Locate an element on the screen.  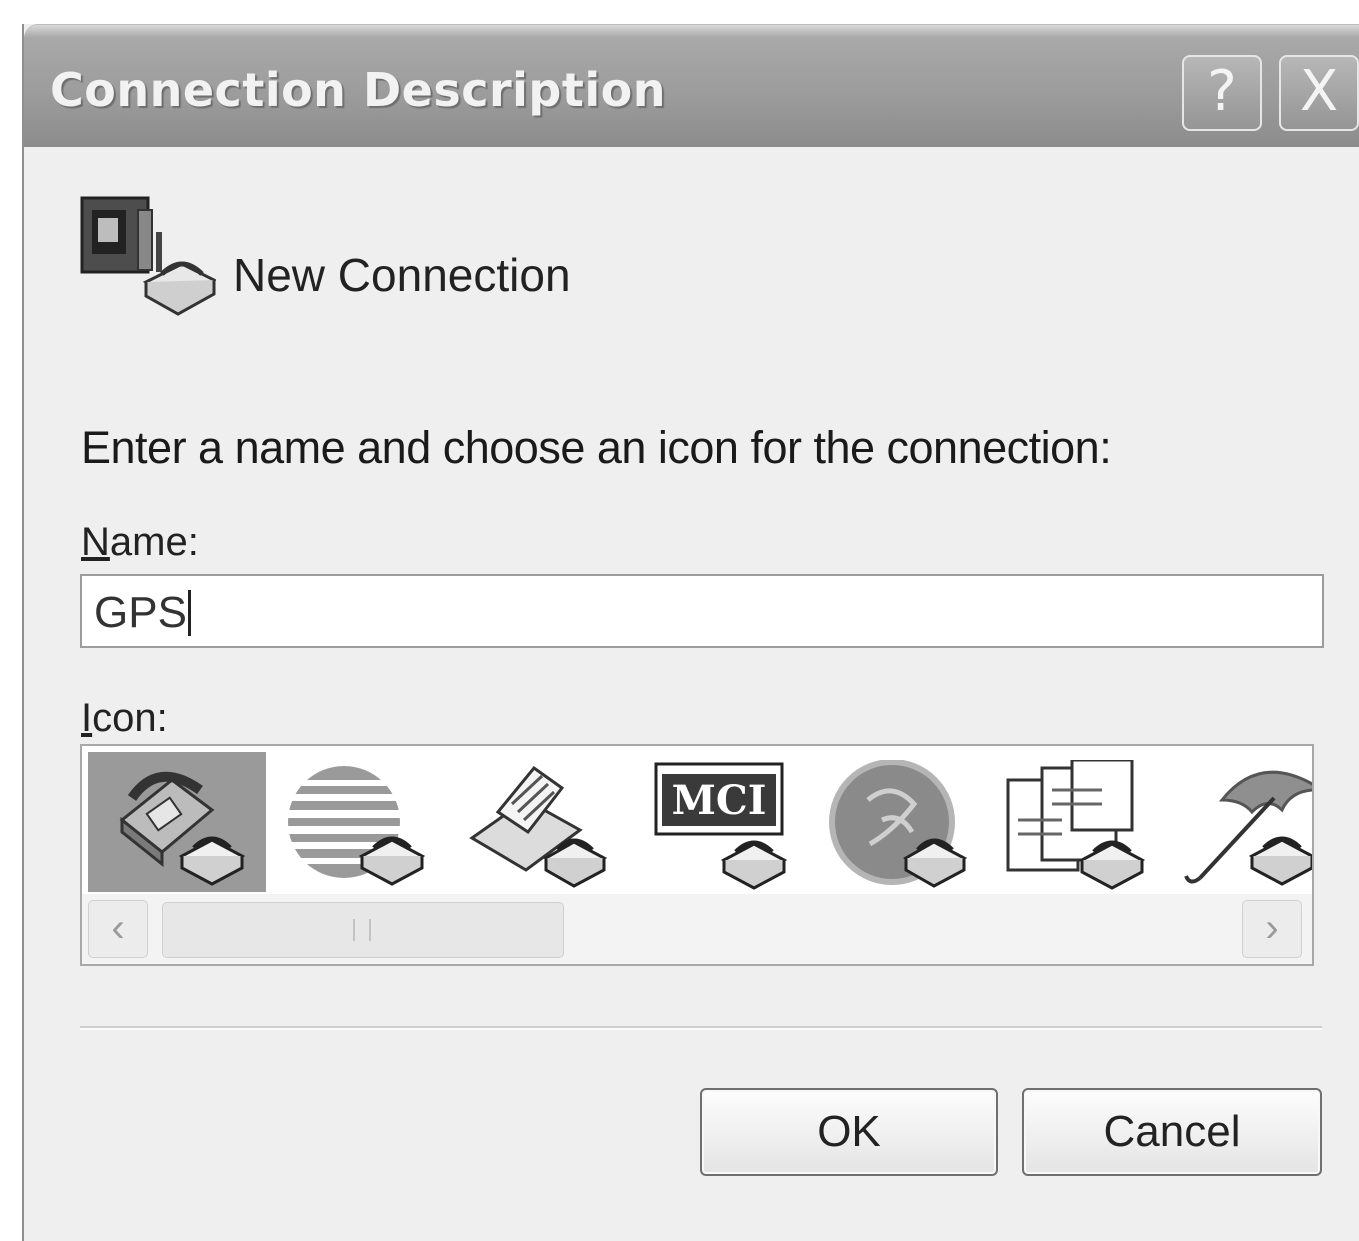
name-label: Name: is located at coordinates (140, 542).